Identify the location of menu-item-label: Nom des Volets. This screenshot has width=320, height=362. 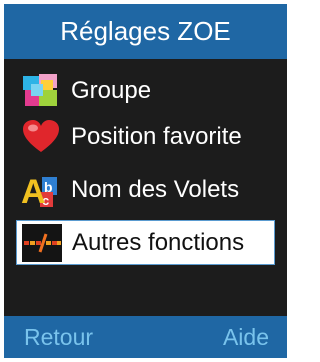
(155, 189).